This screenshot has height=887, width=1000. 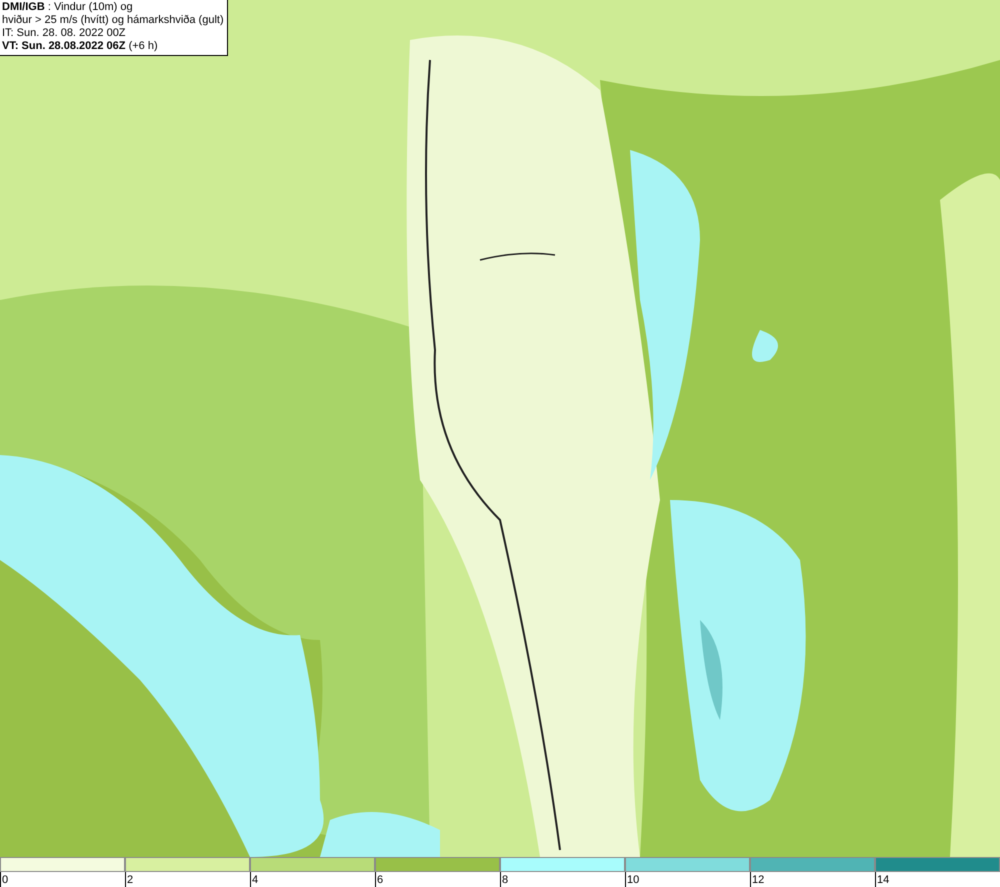 What do you see at coordinates (113, 20) in the screenshot?
I see `title-line: hviður > 25 m/s (hvítt) og hámarkshviða (gult)` at bounding box center [113, 20].